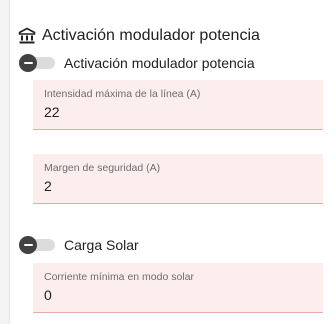 The height and width of the screenshot is (324, 336). What do you see at coordinates (48, 186) in the screenshot?
I see `field-value: 2` at bounding box center [48, 186].